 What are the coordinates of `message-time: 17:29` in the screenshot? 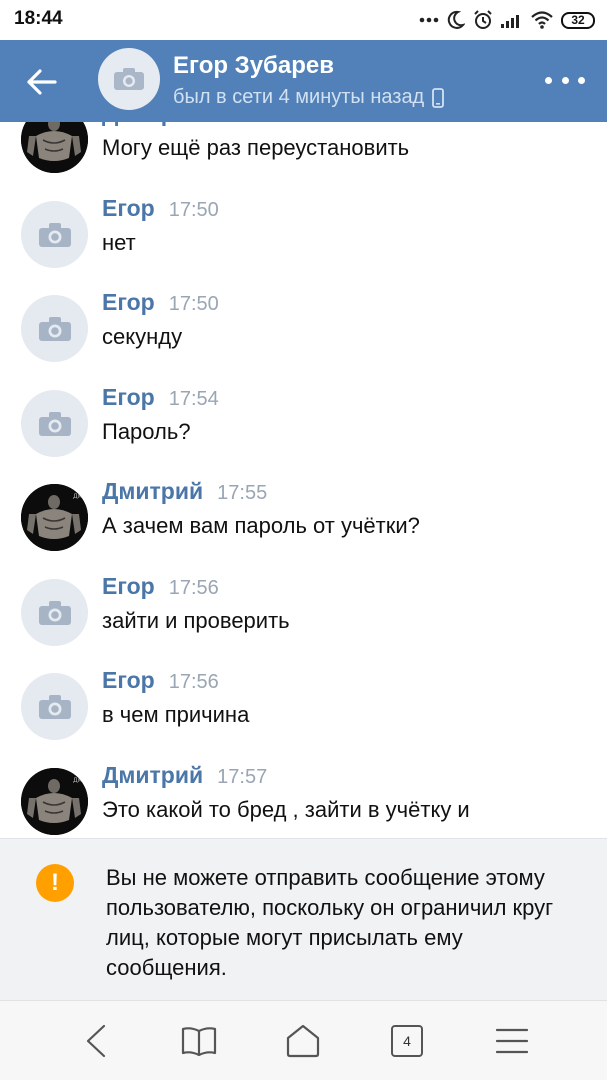 It's located at (242, 124).